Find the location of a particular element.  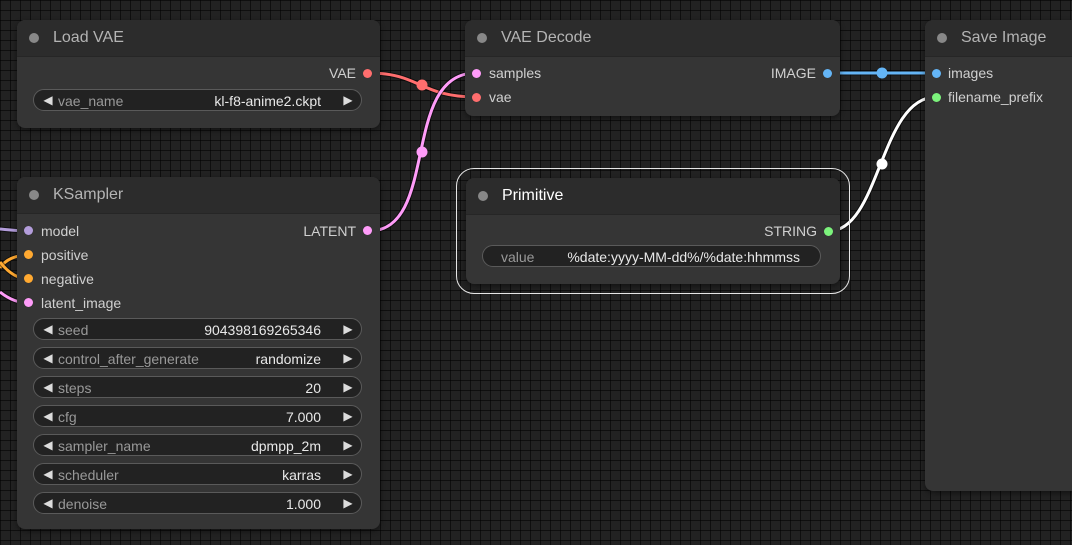

input-slot-samples is located at coordinates (476, 73).